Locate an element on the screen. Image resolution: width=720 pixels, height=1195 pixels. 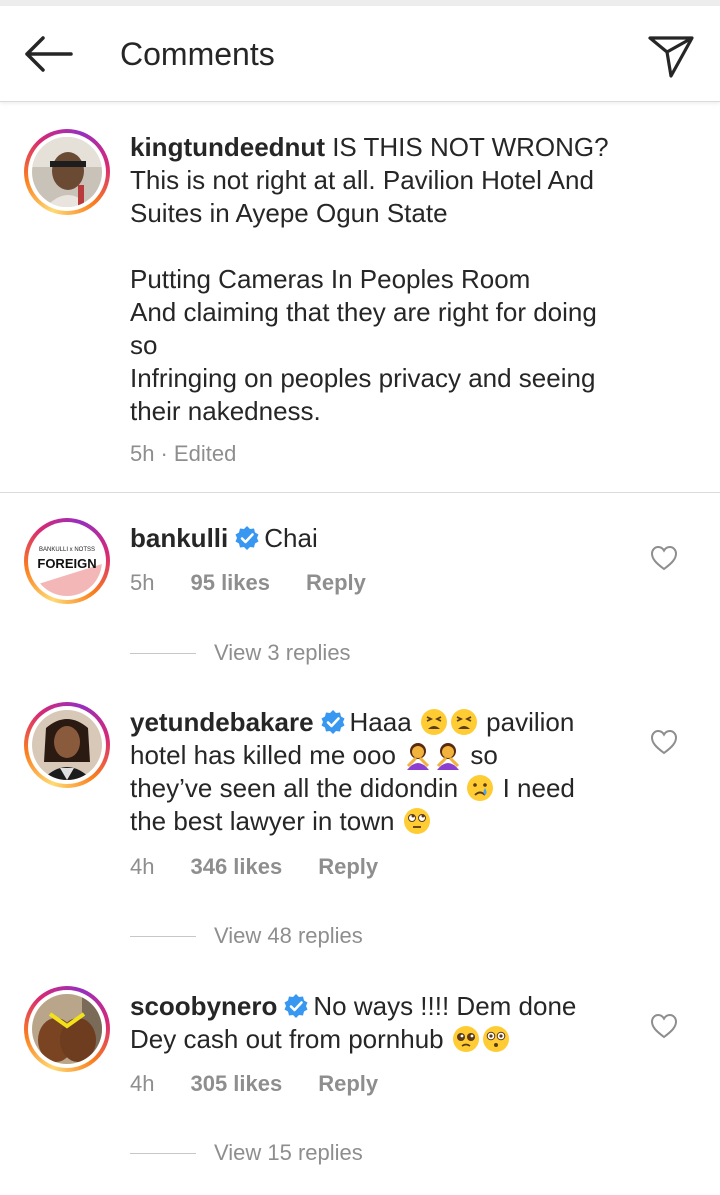
paper-plane-icon is located at coordinates (671, 57).